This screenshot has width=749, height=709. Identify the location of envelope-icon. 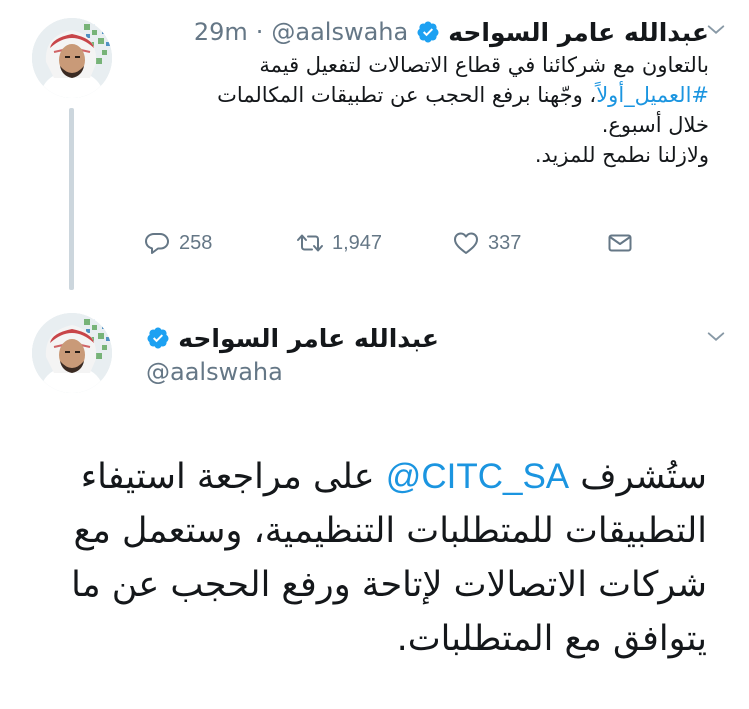
(620, 243).